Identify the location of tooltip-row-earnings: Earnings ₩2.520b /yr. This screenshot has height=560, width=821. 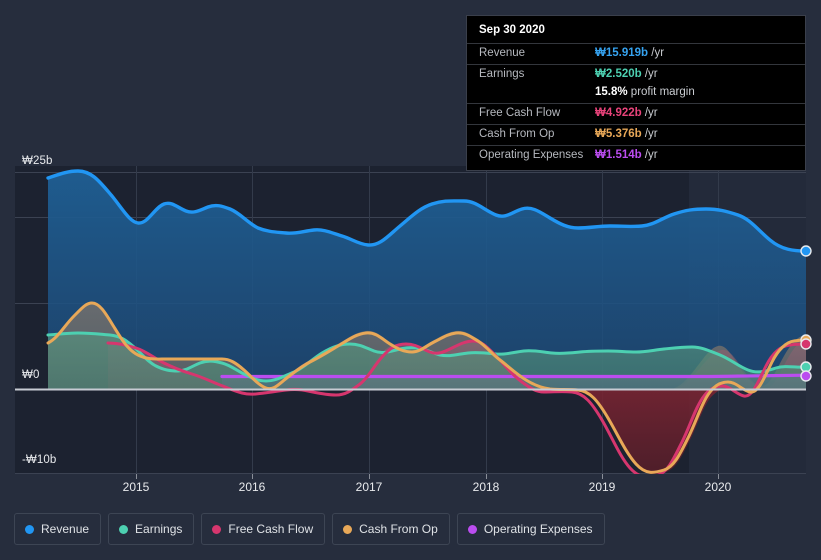
(636, 74).